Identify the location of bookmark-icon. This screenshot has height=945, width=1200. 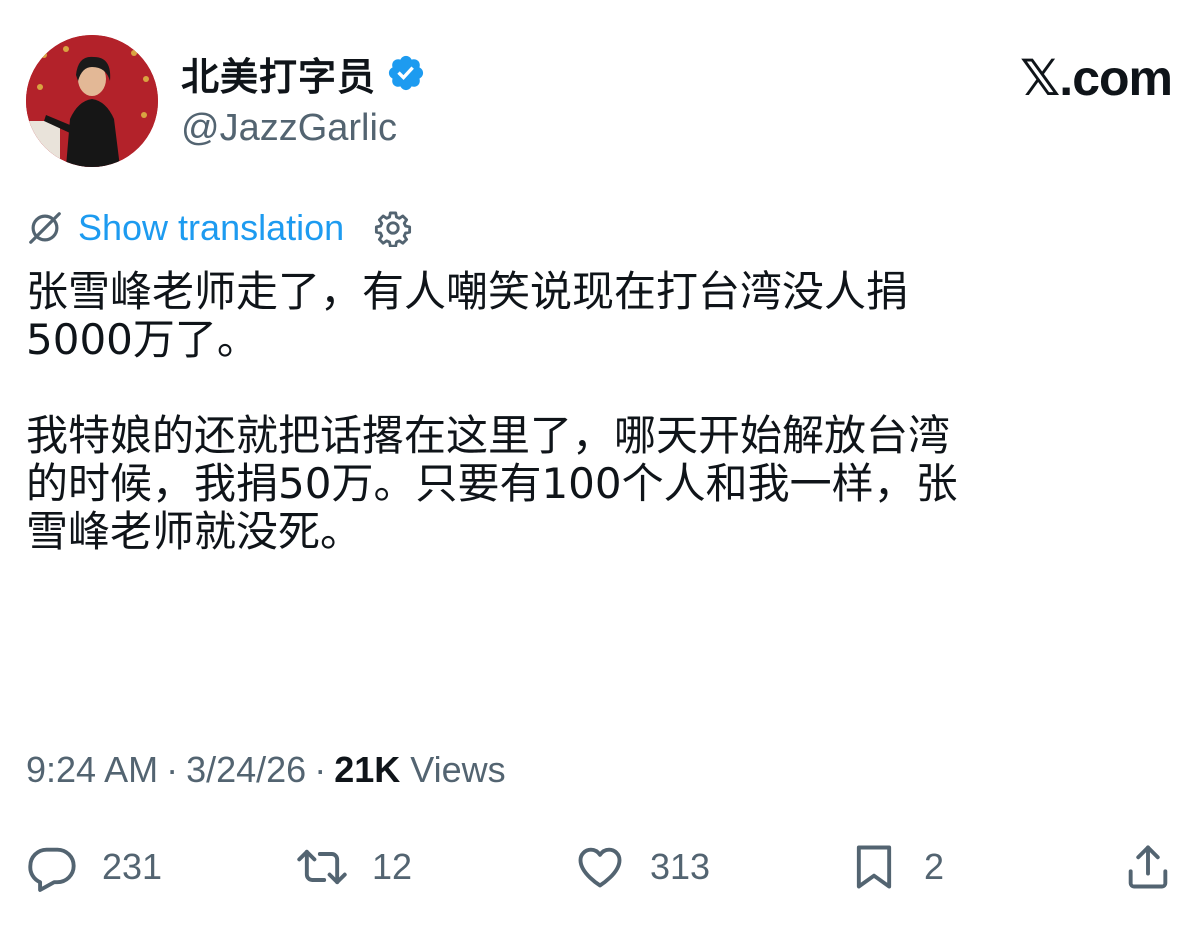
(874, 867).